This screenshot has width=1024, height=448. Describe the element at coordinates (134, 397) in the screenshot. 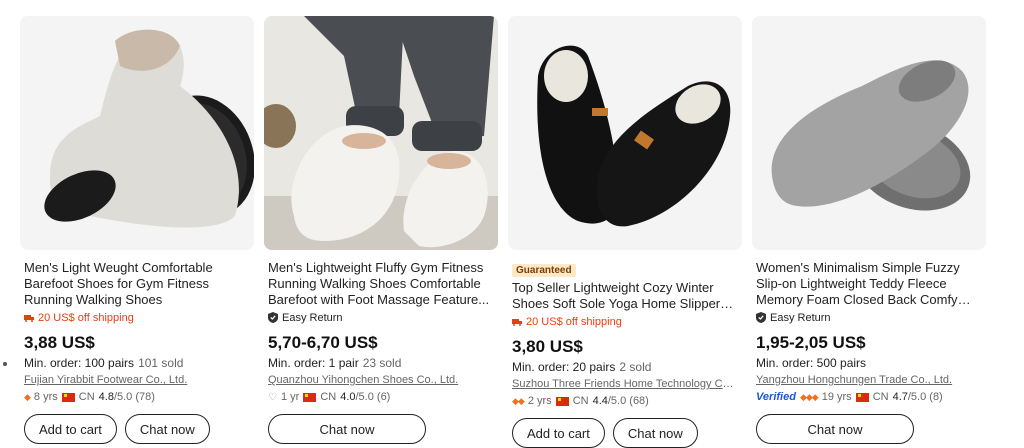

I see `rating-suffix: /5.0 (78)` at that location.